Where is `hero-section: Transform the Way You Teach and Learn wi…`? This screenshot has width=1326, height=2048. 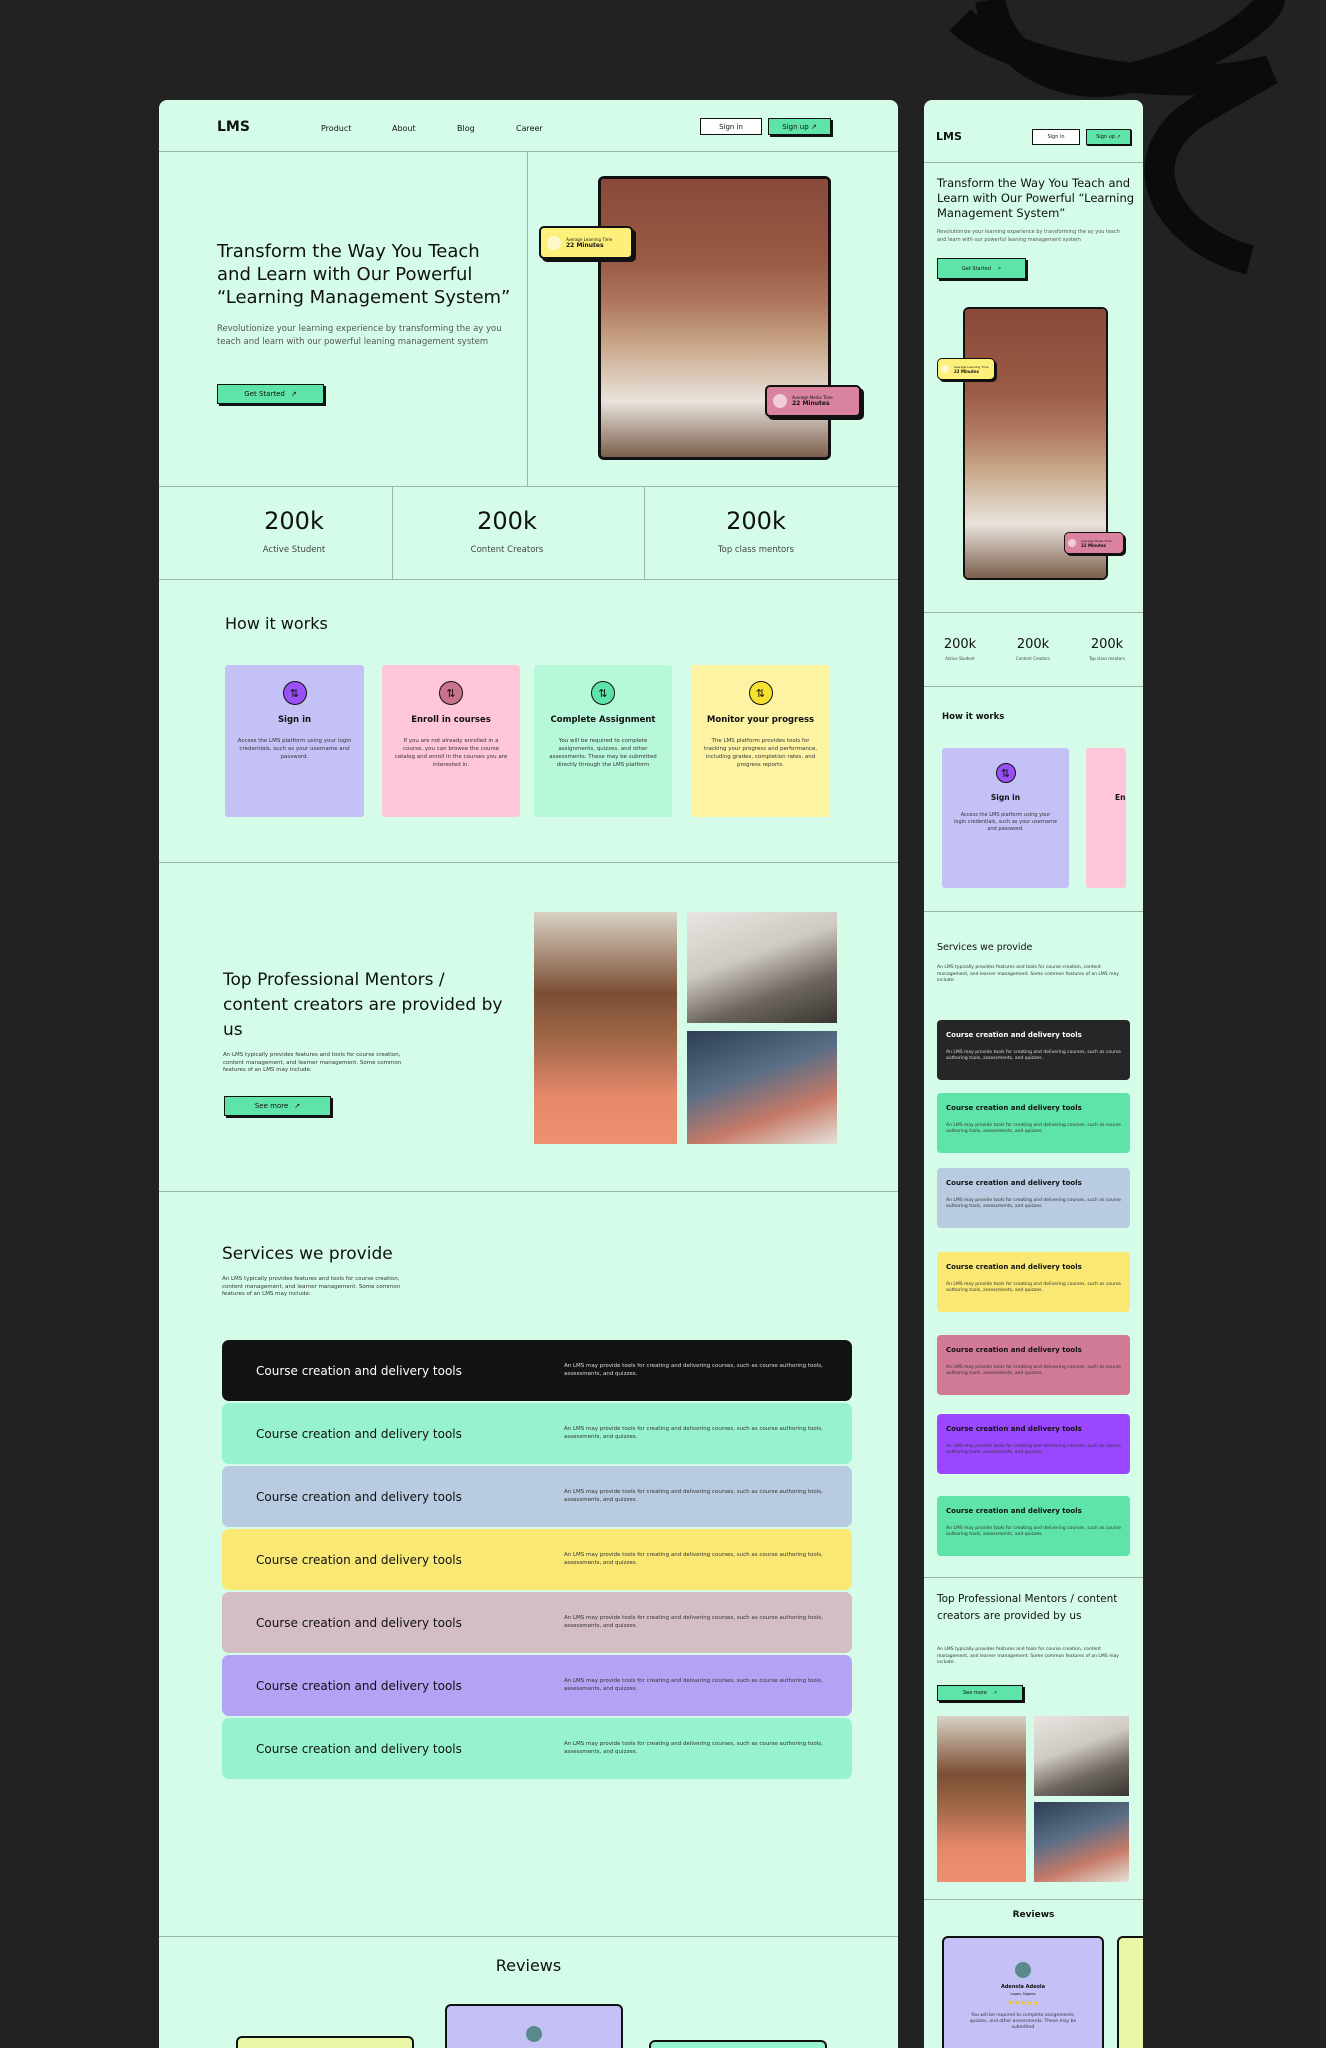 hero-section: Transform the Way You Teach and Learn wi… is located at coordinates (528, 319).